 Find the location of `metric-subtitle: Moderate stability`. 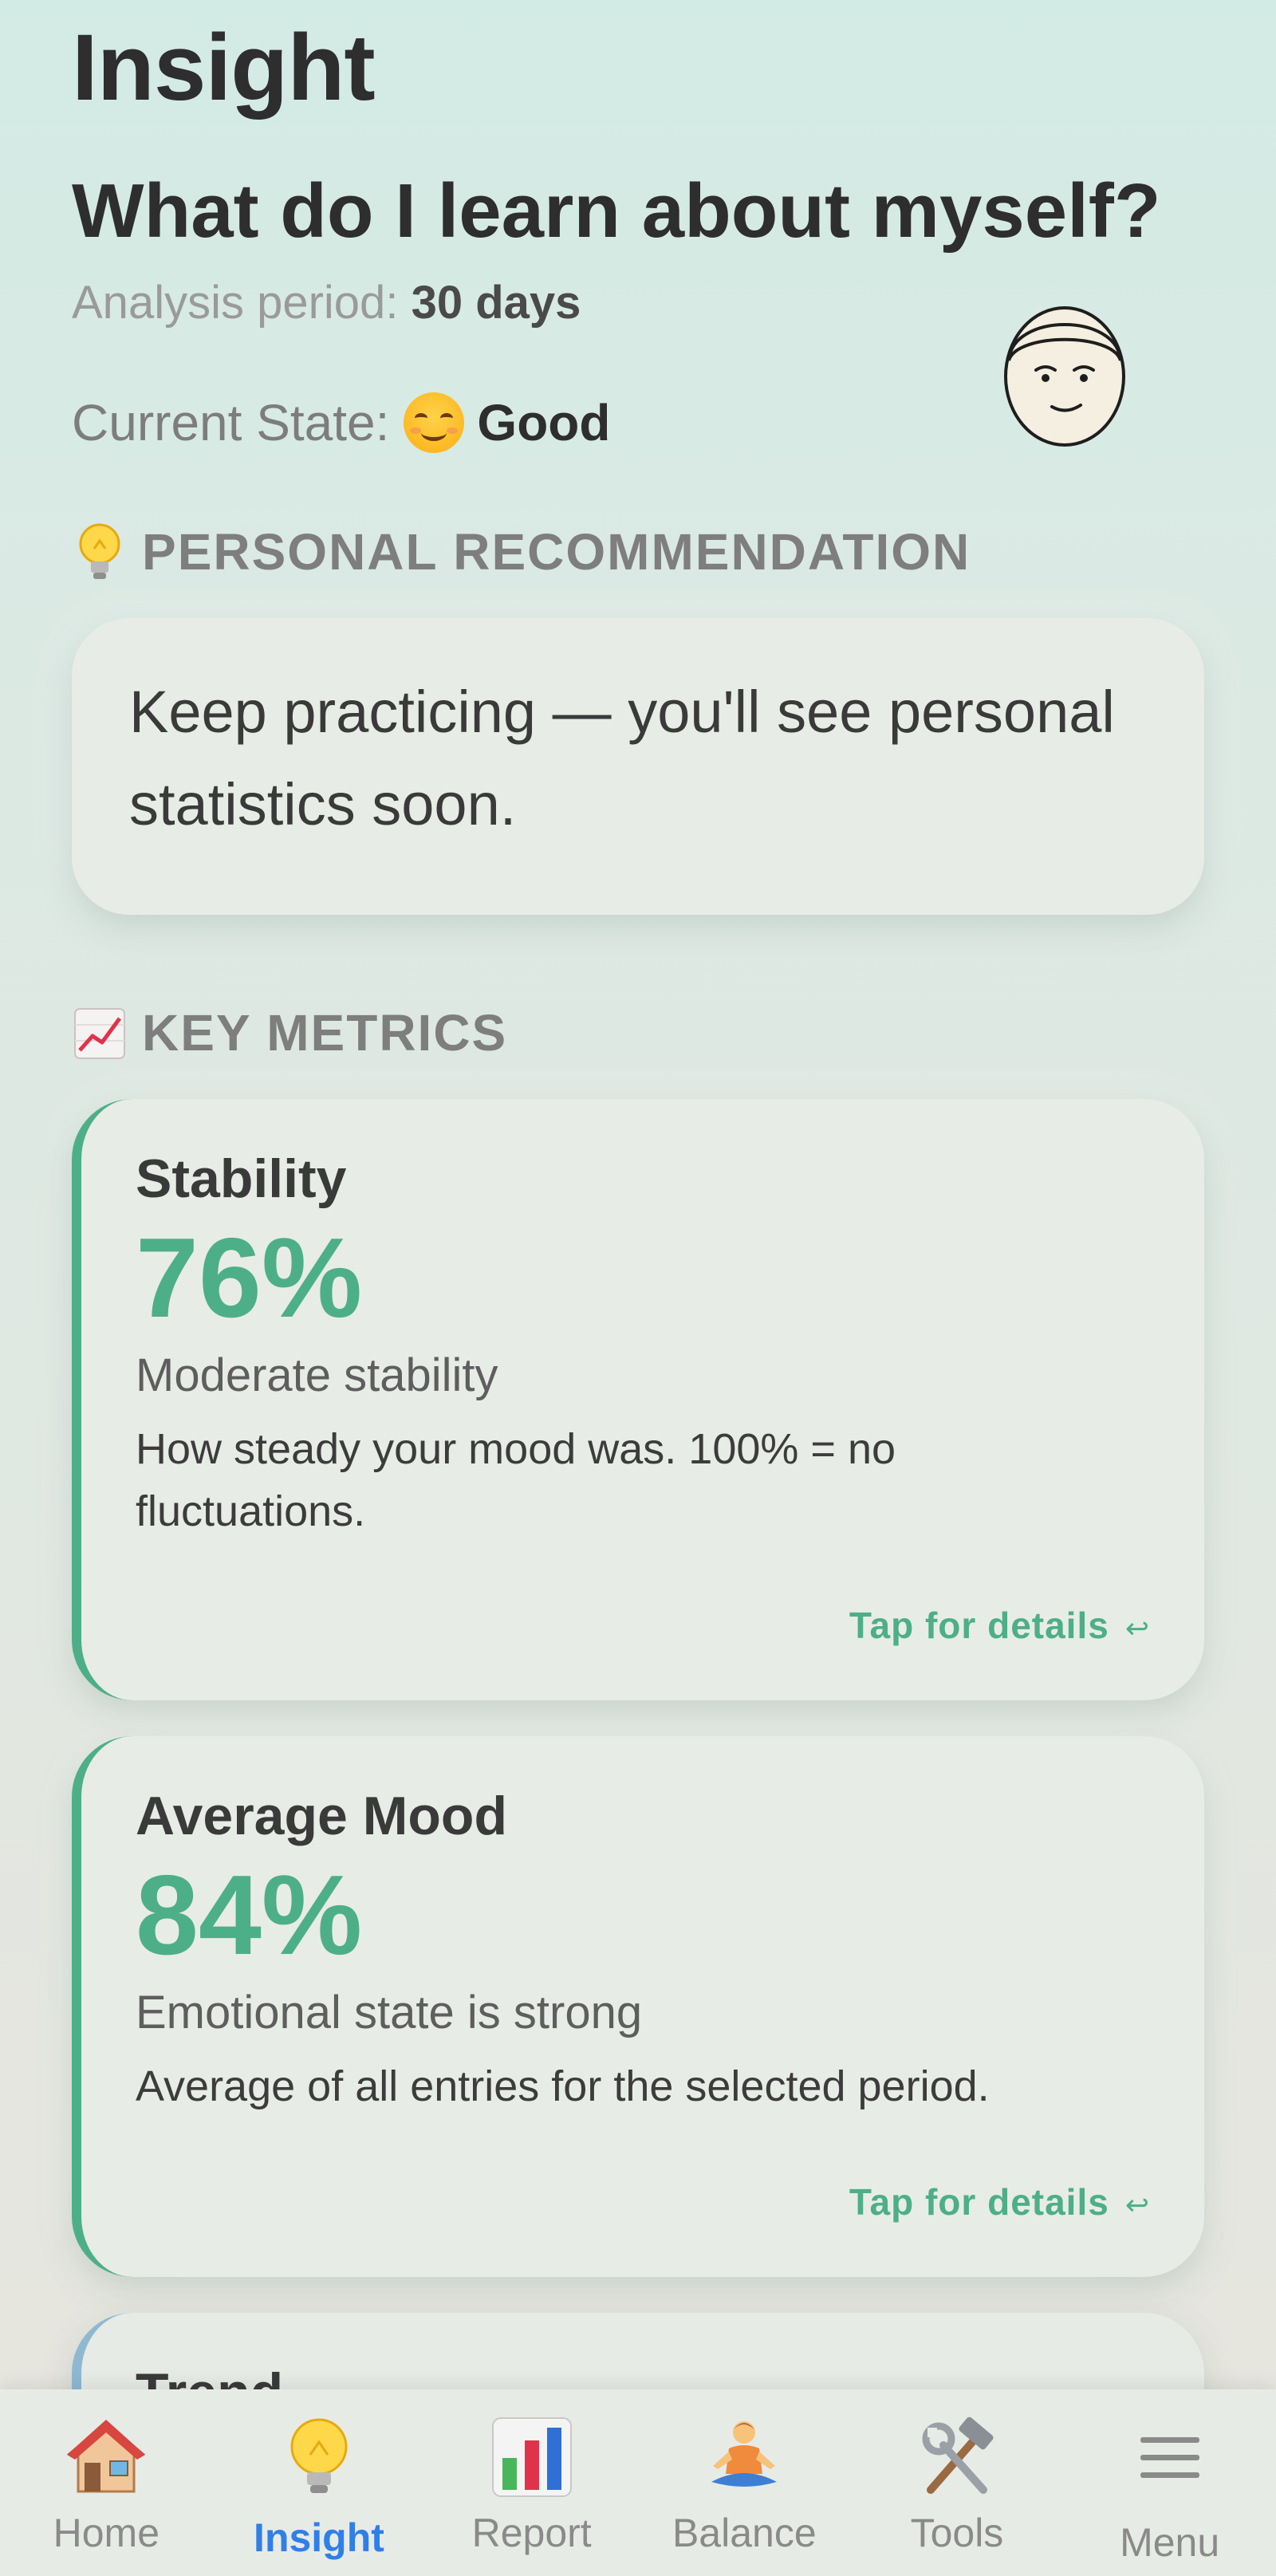

metric-subtitle: Moderate stability is located at coordinates (317, 1375).